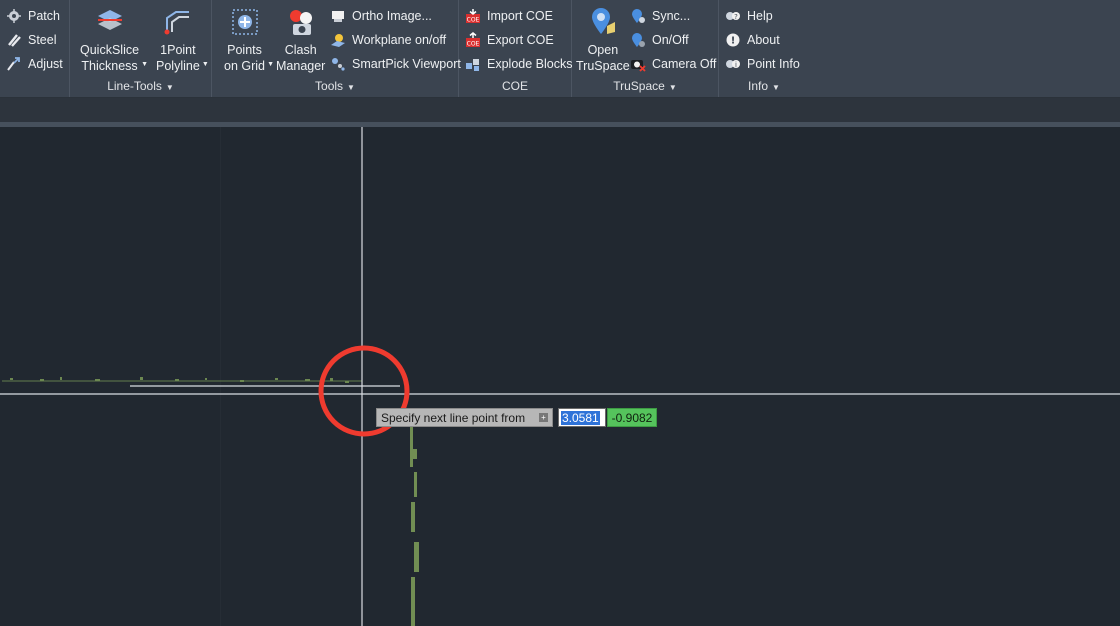 The width and height of the screenshot is (1120, 626). I want to click on explode-blocks-icon, so click(473, 64).